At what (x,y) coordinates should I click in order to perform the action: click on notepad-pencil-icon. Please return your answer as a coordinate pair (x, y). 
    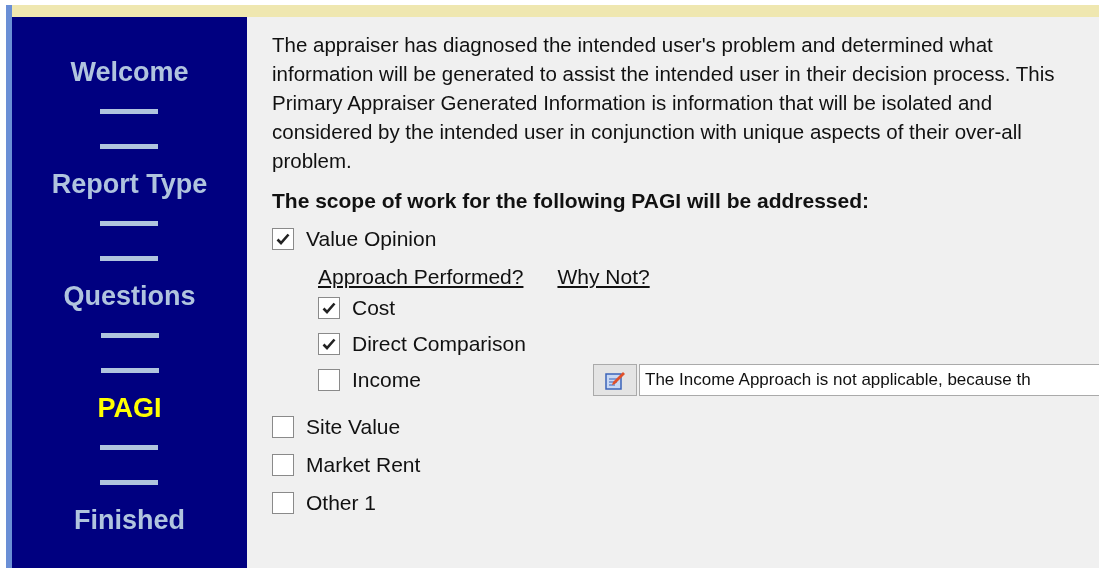
    Looking at the image, I should click on (615, 380).